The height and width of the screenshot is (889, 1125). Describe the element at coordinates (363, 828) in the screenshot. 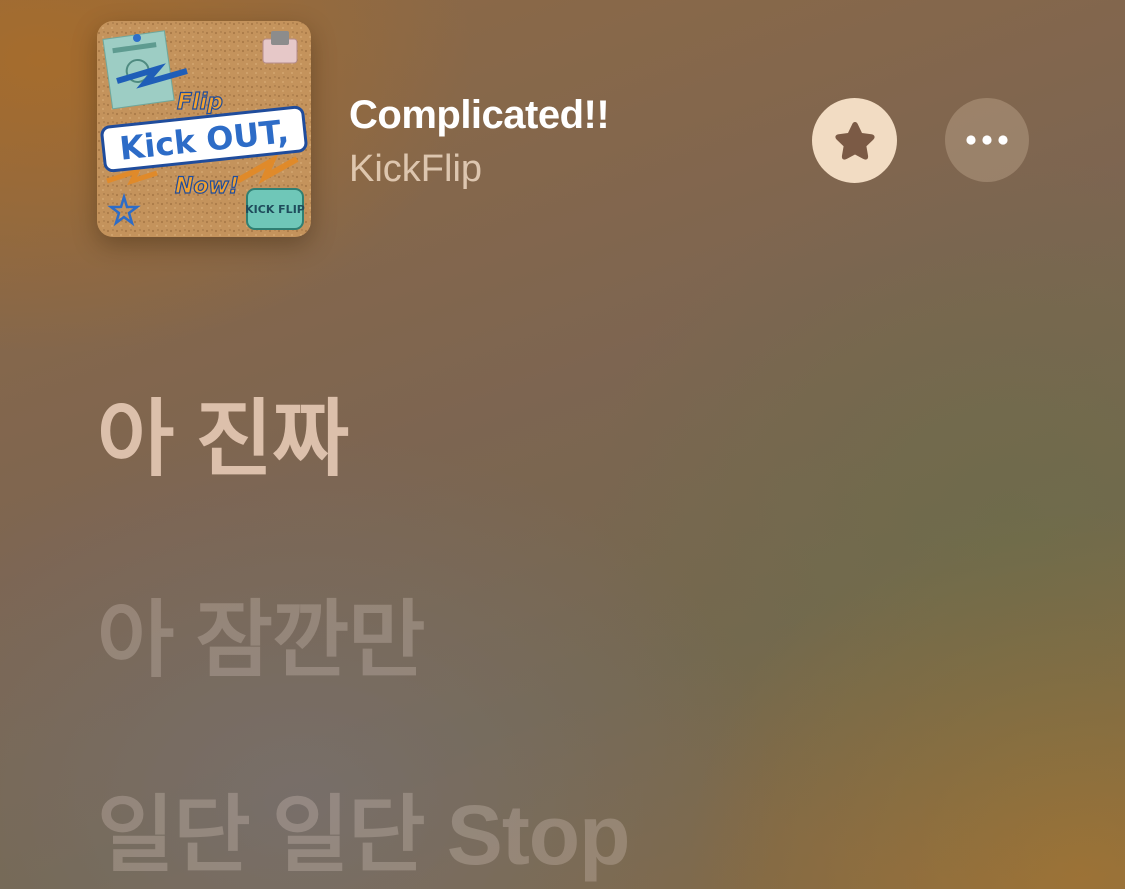

I see `lyric-line: 일단 일단 Stop` at that location.